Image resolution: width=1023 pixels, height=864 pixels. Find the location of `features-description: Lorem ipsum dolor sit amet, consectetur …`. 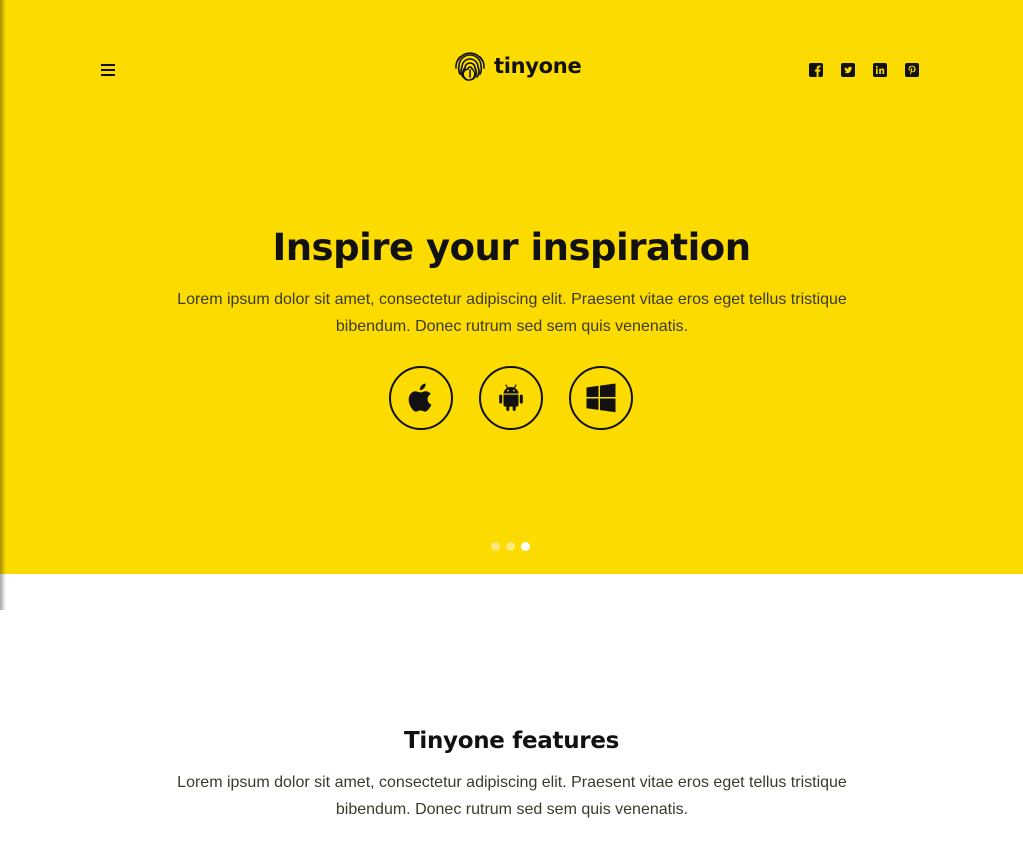

features-description: Lorem ipsum dolor sit amet, consectetur … is located at coordinates (512, 796).